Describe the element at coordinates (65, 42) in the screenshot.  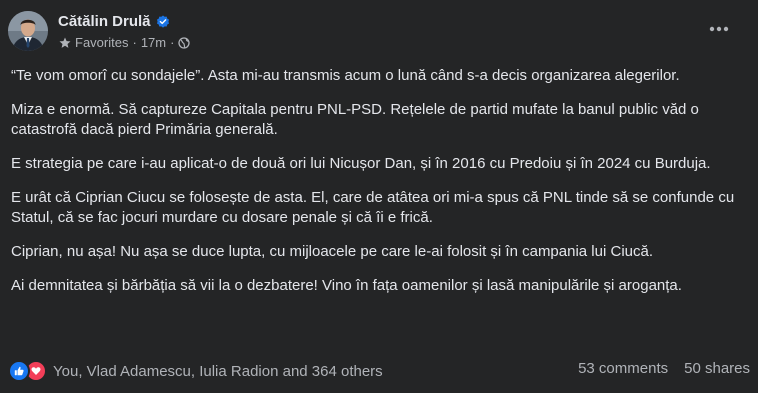
I see `star-icon` at that location.